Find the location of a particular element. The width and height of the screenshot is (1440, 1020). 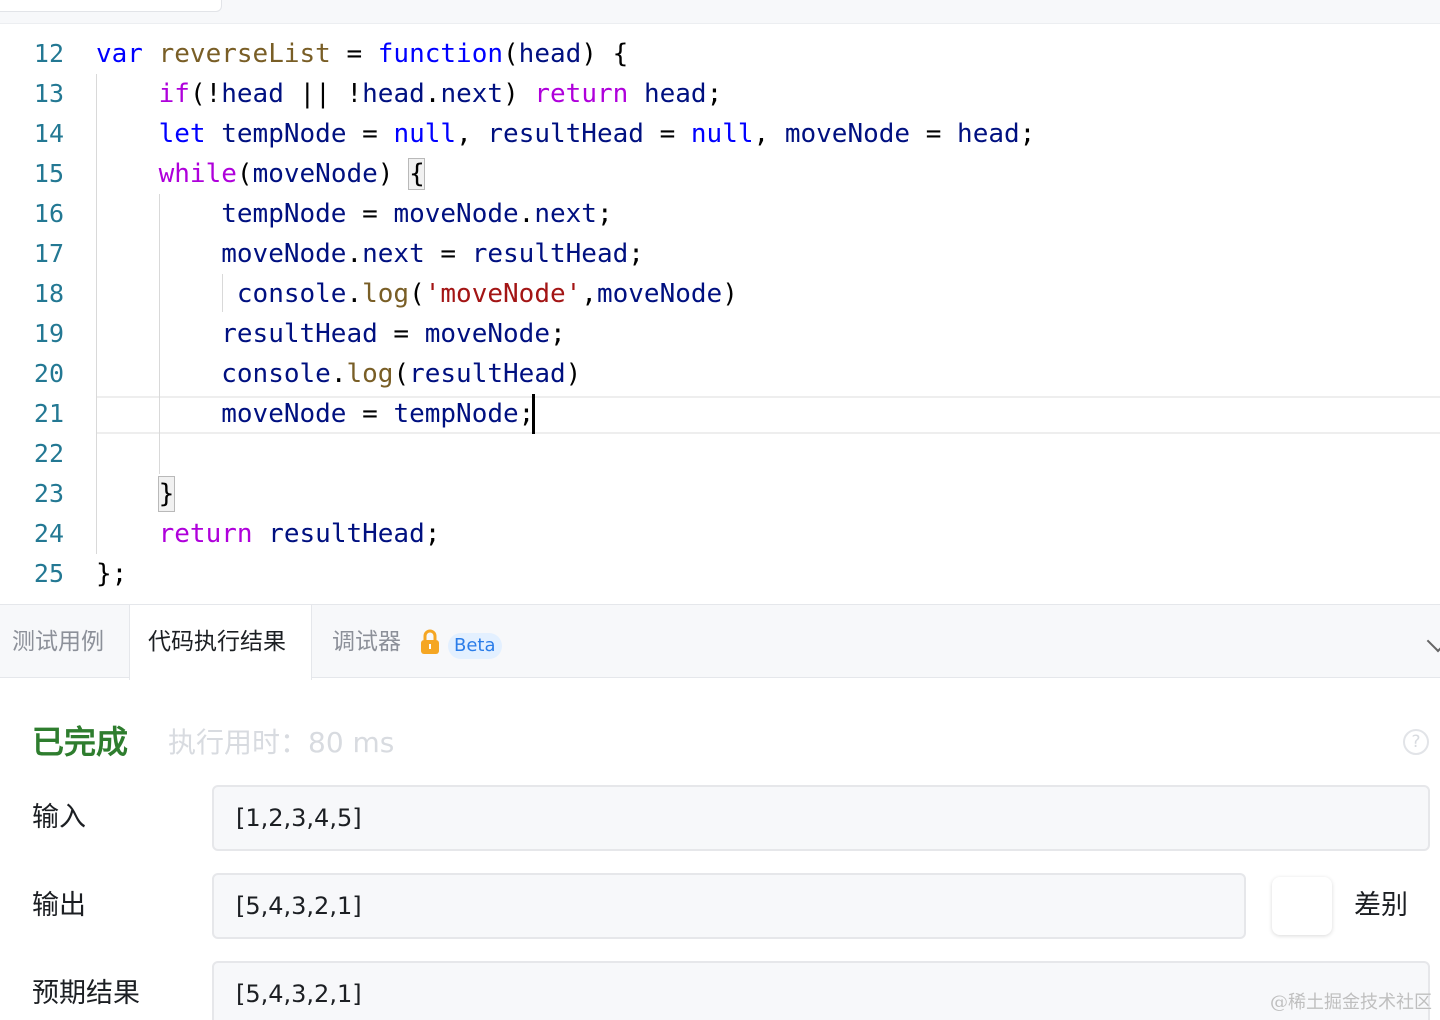

code-line: 18 console.log('moveNode',moveNode) is located at coordinates (720, 294).